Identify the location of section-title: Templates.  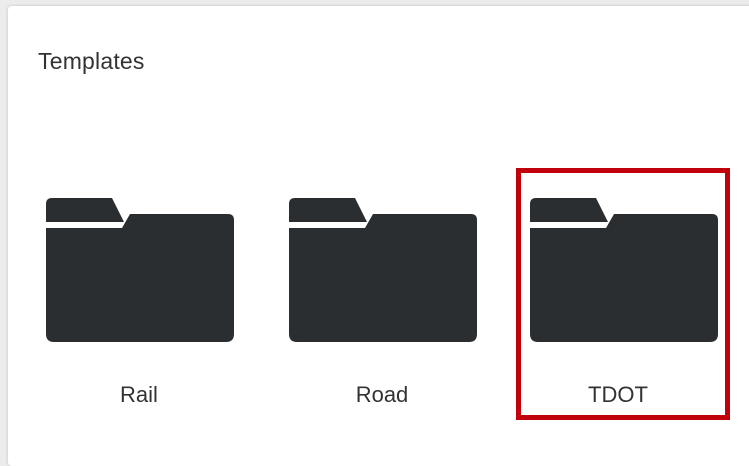
(91, 61).